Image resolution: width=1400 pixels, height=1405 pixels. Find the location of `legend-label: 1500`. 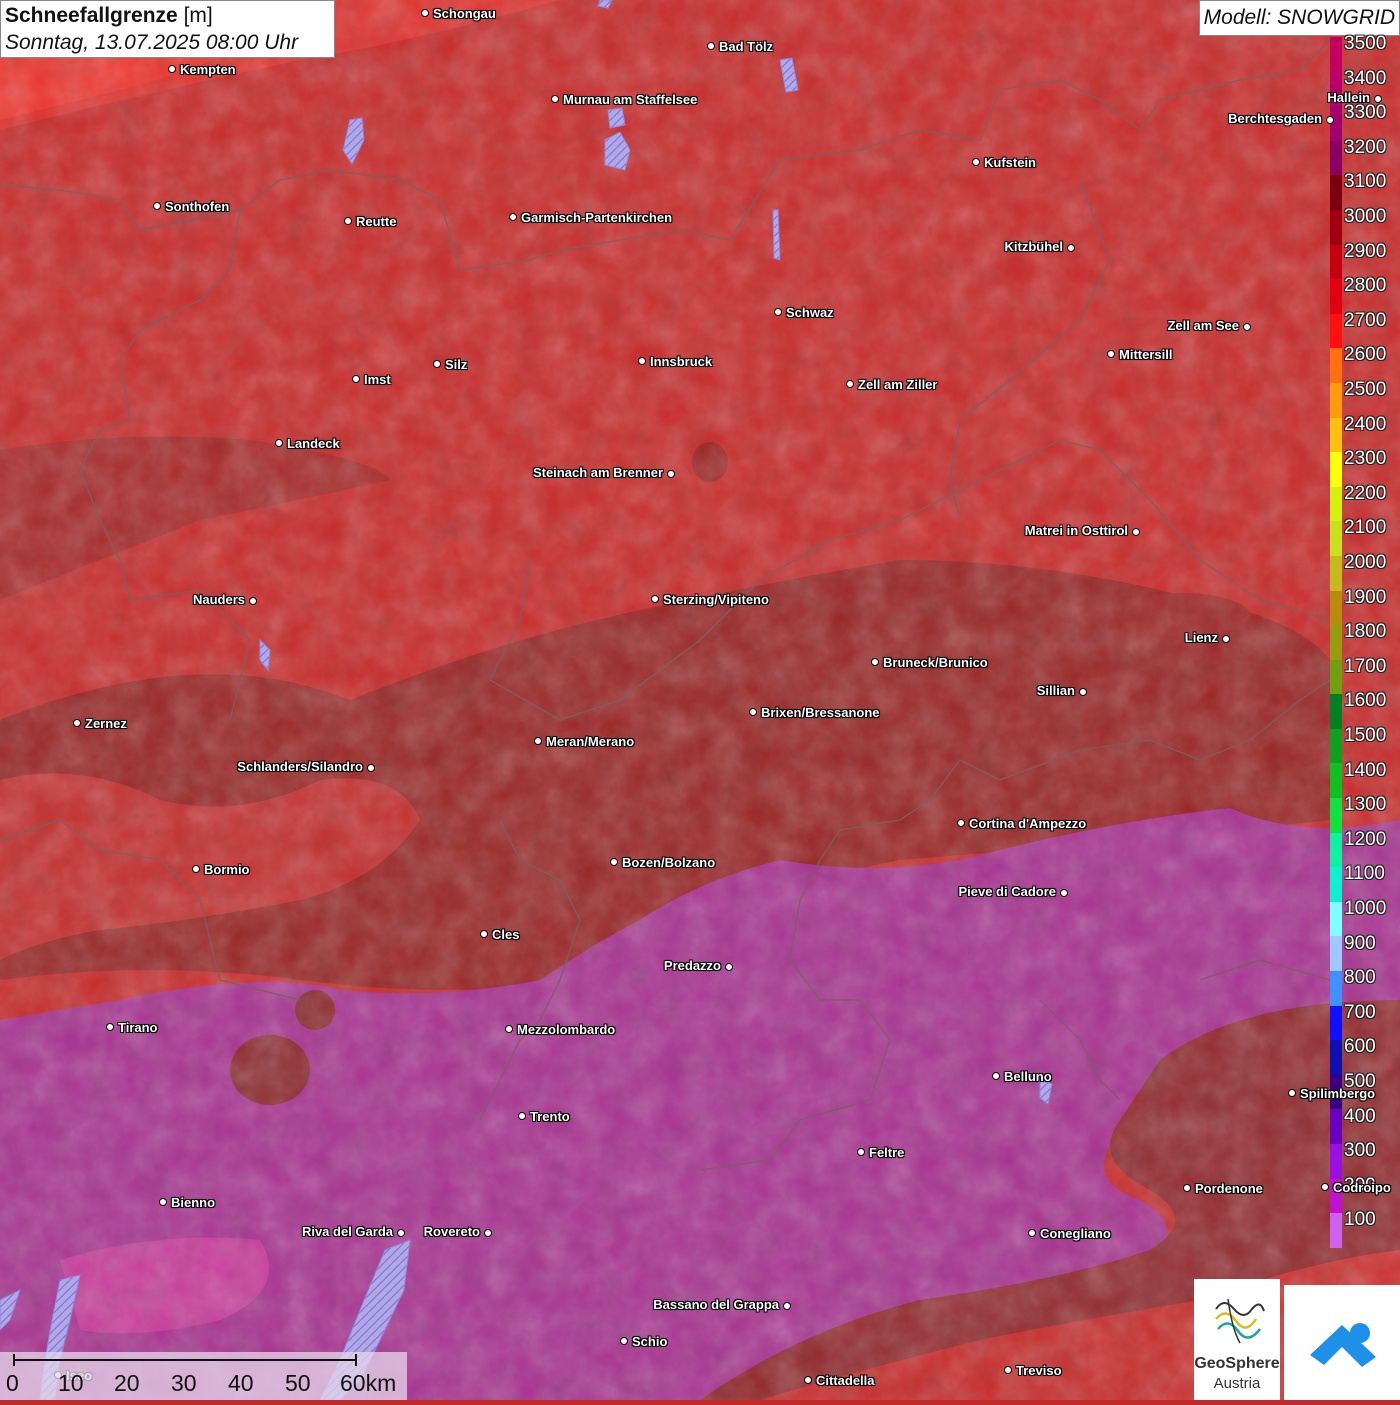

legend-label: 1500 is located at coordinates (1365, 735).